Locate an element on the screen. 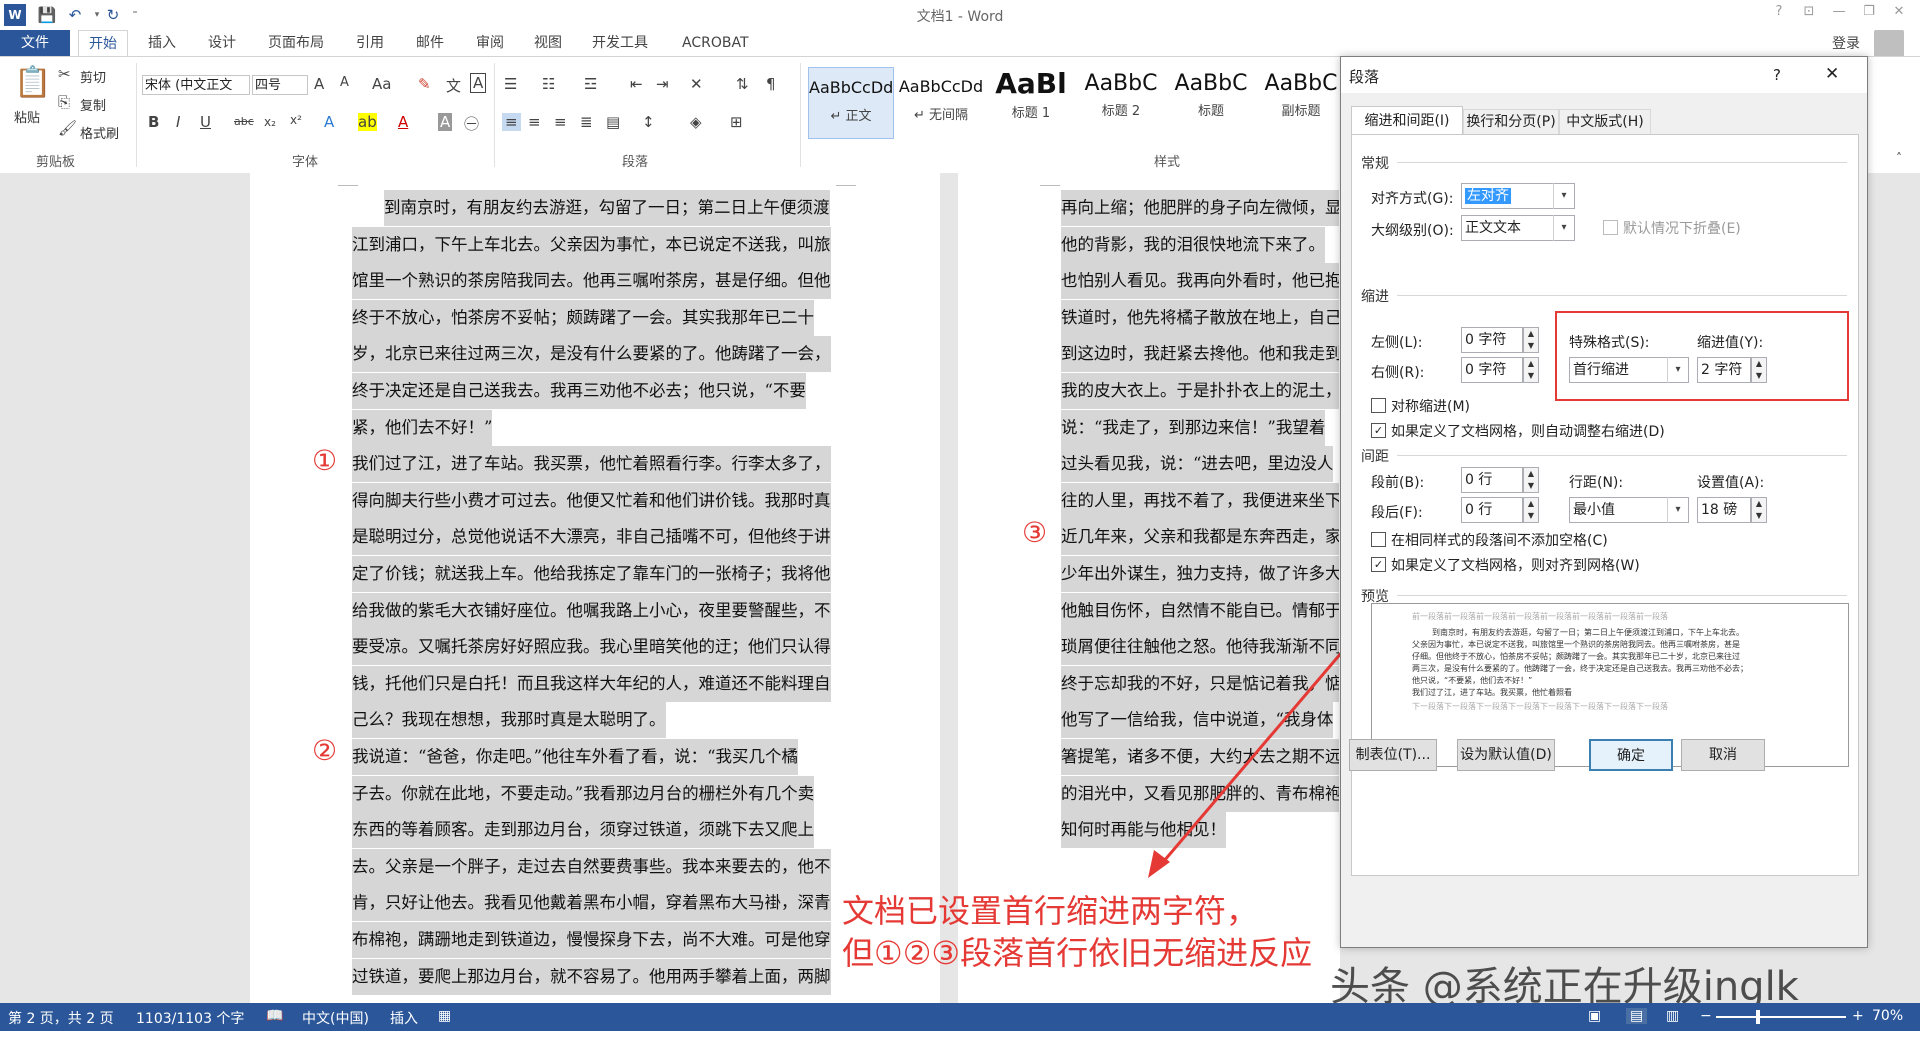  style-heading-2: AaBbC 标题 2 is located at coordinates (1121, 103).